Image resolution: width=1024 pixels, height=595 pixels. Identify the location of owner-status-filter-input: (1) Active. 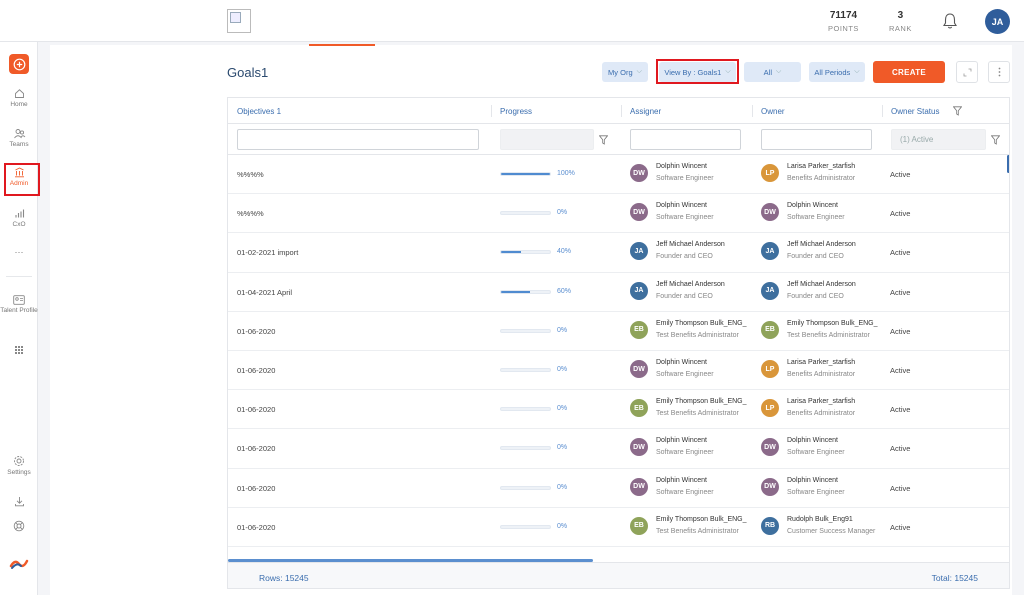
(938, 139).